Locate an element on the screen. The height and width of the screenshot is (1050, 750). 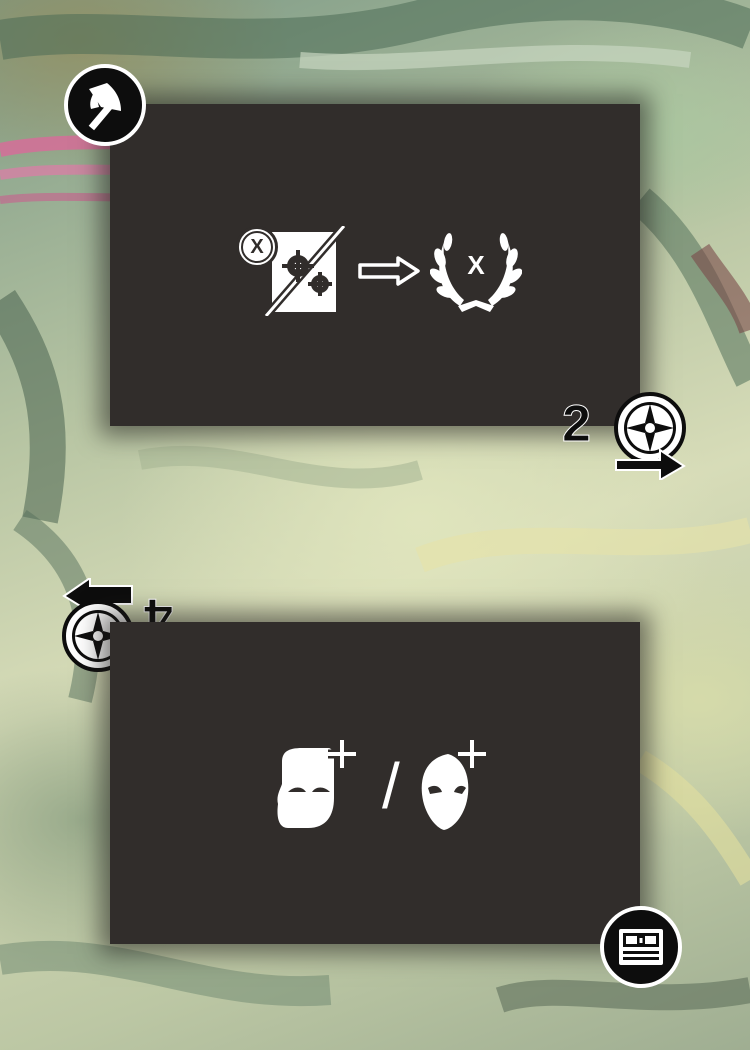
top-initiative-value: 2 is located at coordinates (577, 424).